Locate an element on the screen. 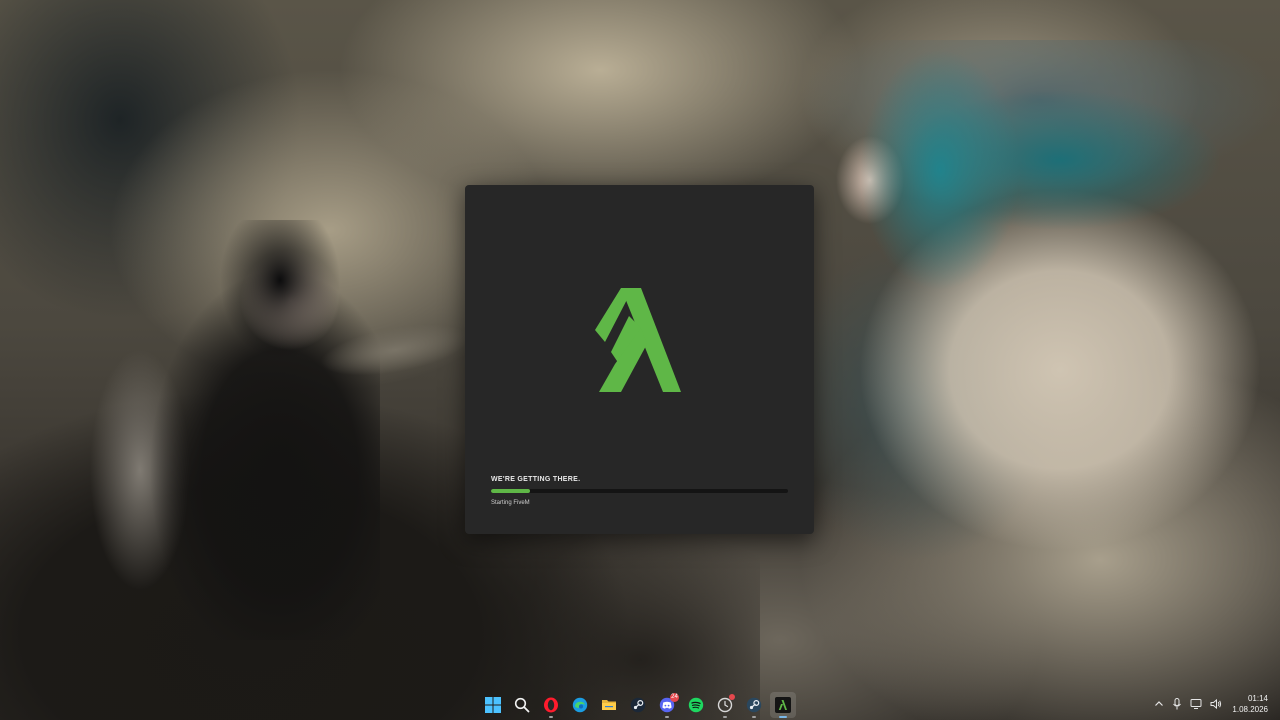 The height and width of the screenshot is (720, 1280). edge-button is located at coordinates (580, 705).